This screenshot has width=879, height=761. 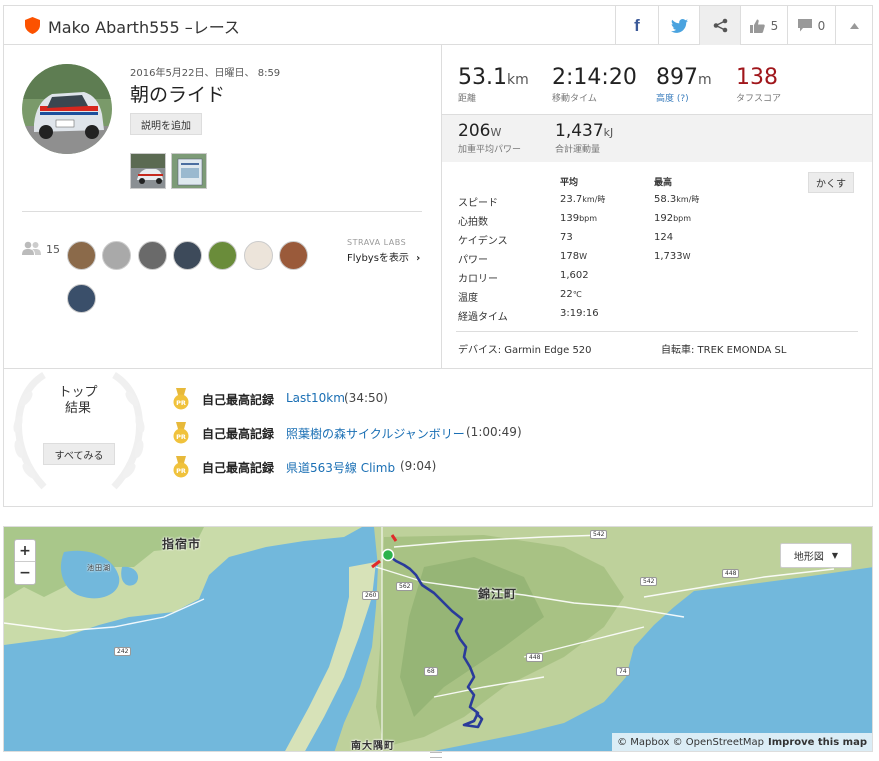 What do you see at coordinates (238, 400) in the screenshot?
I see `pr-label: 自己最高記録` at bounding box center [238, 400].